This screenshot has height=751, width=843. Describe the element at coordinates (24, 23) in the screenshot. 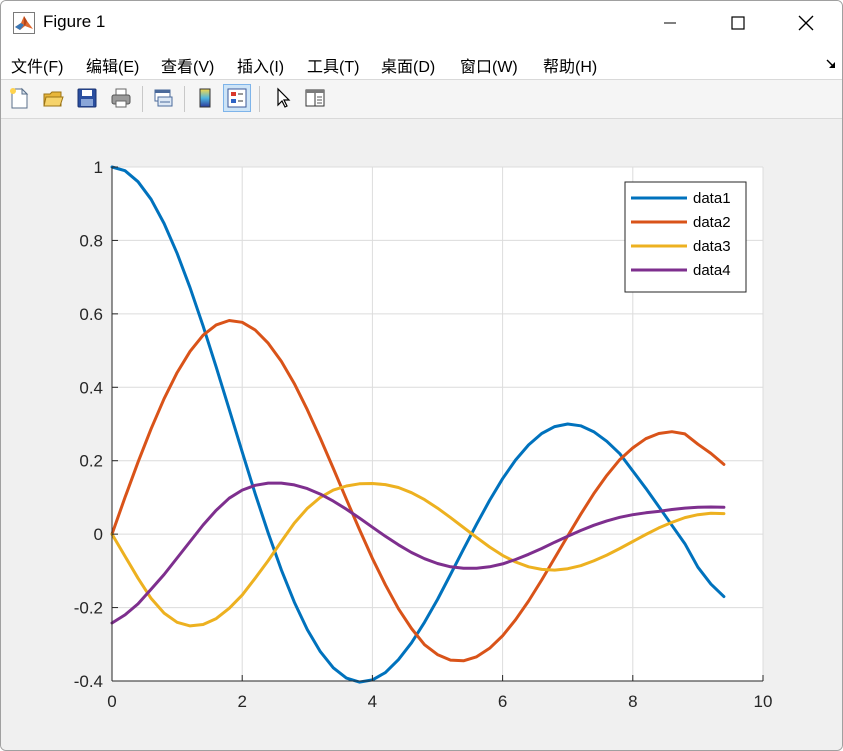

I see `matlab-logo-icon` at that location.